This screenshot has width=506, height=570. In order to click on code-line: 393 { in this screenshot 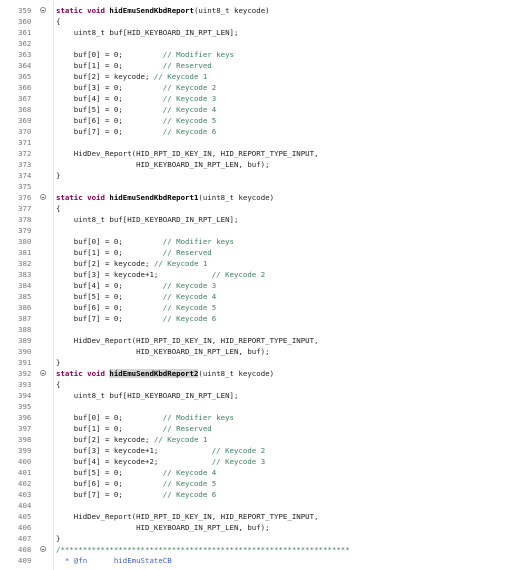, I will do `click(253, 384)`.